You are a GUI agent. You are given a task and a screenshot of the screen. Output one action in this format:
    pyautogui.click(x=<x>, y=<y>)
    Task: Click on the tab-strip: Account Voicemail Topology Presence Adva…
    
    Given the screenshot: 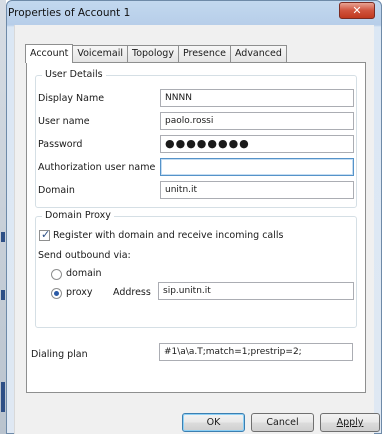 What is the action you would take?
    pyautogui.click(x=156, y=53)
    